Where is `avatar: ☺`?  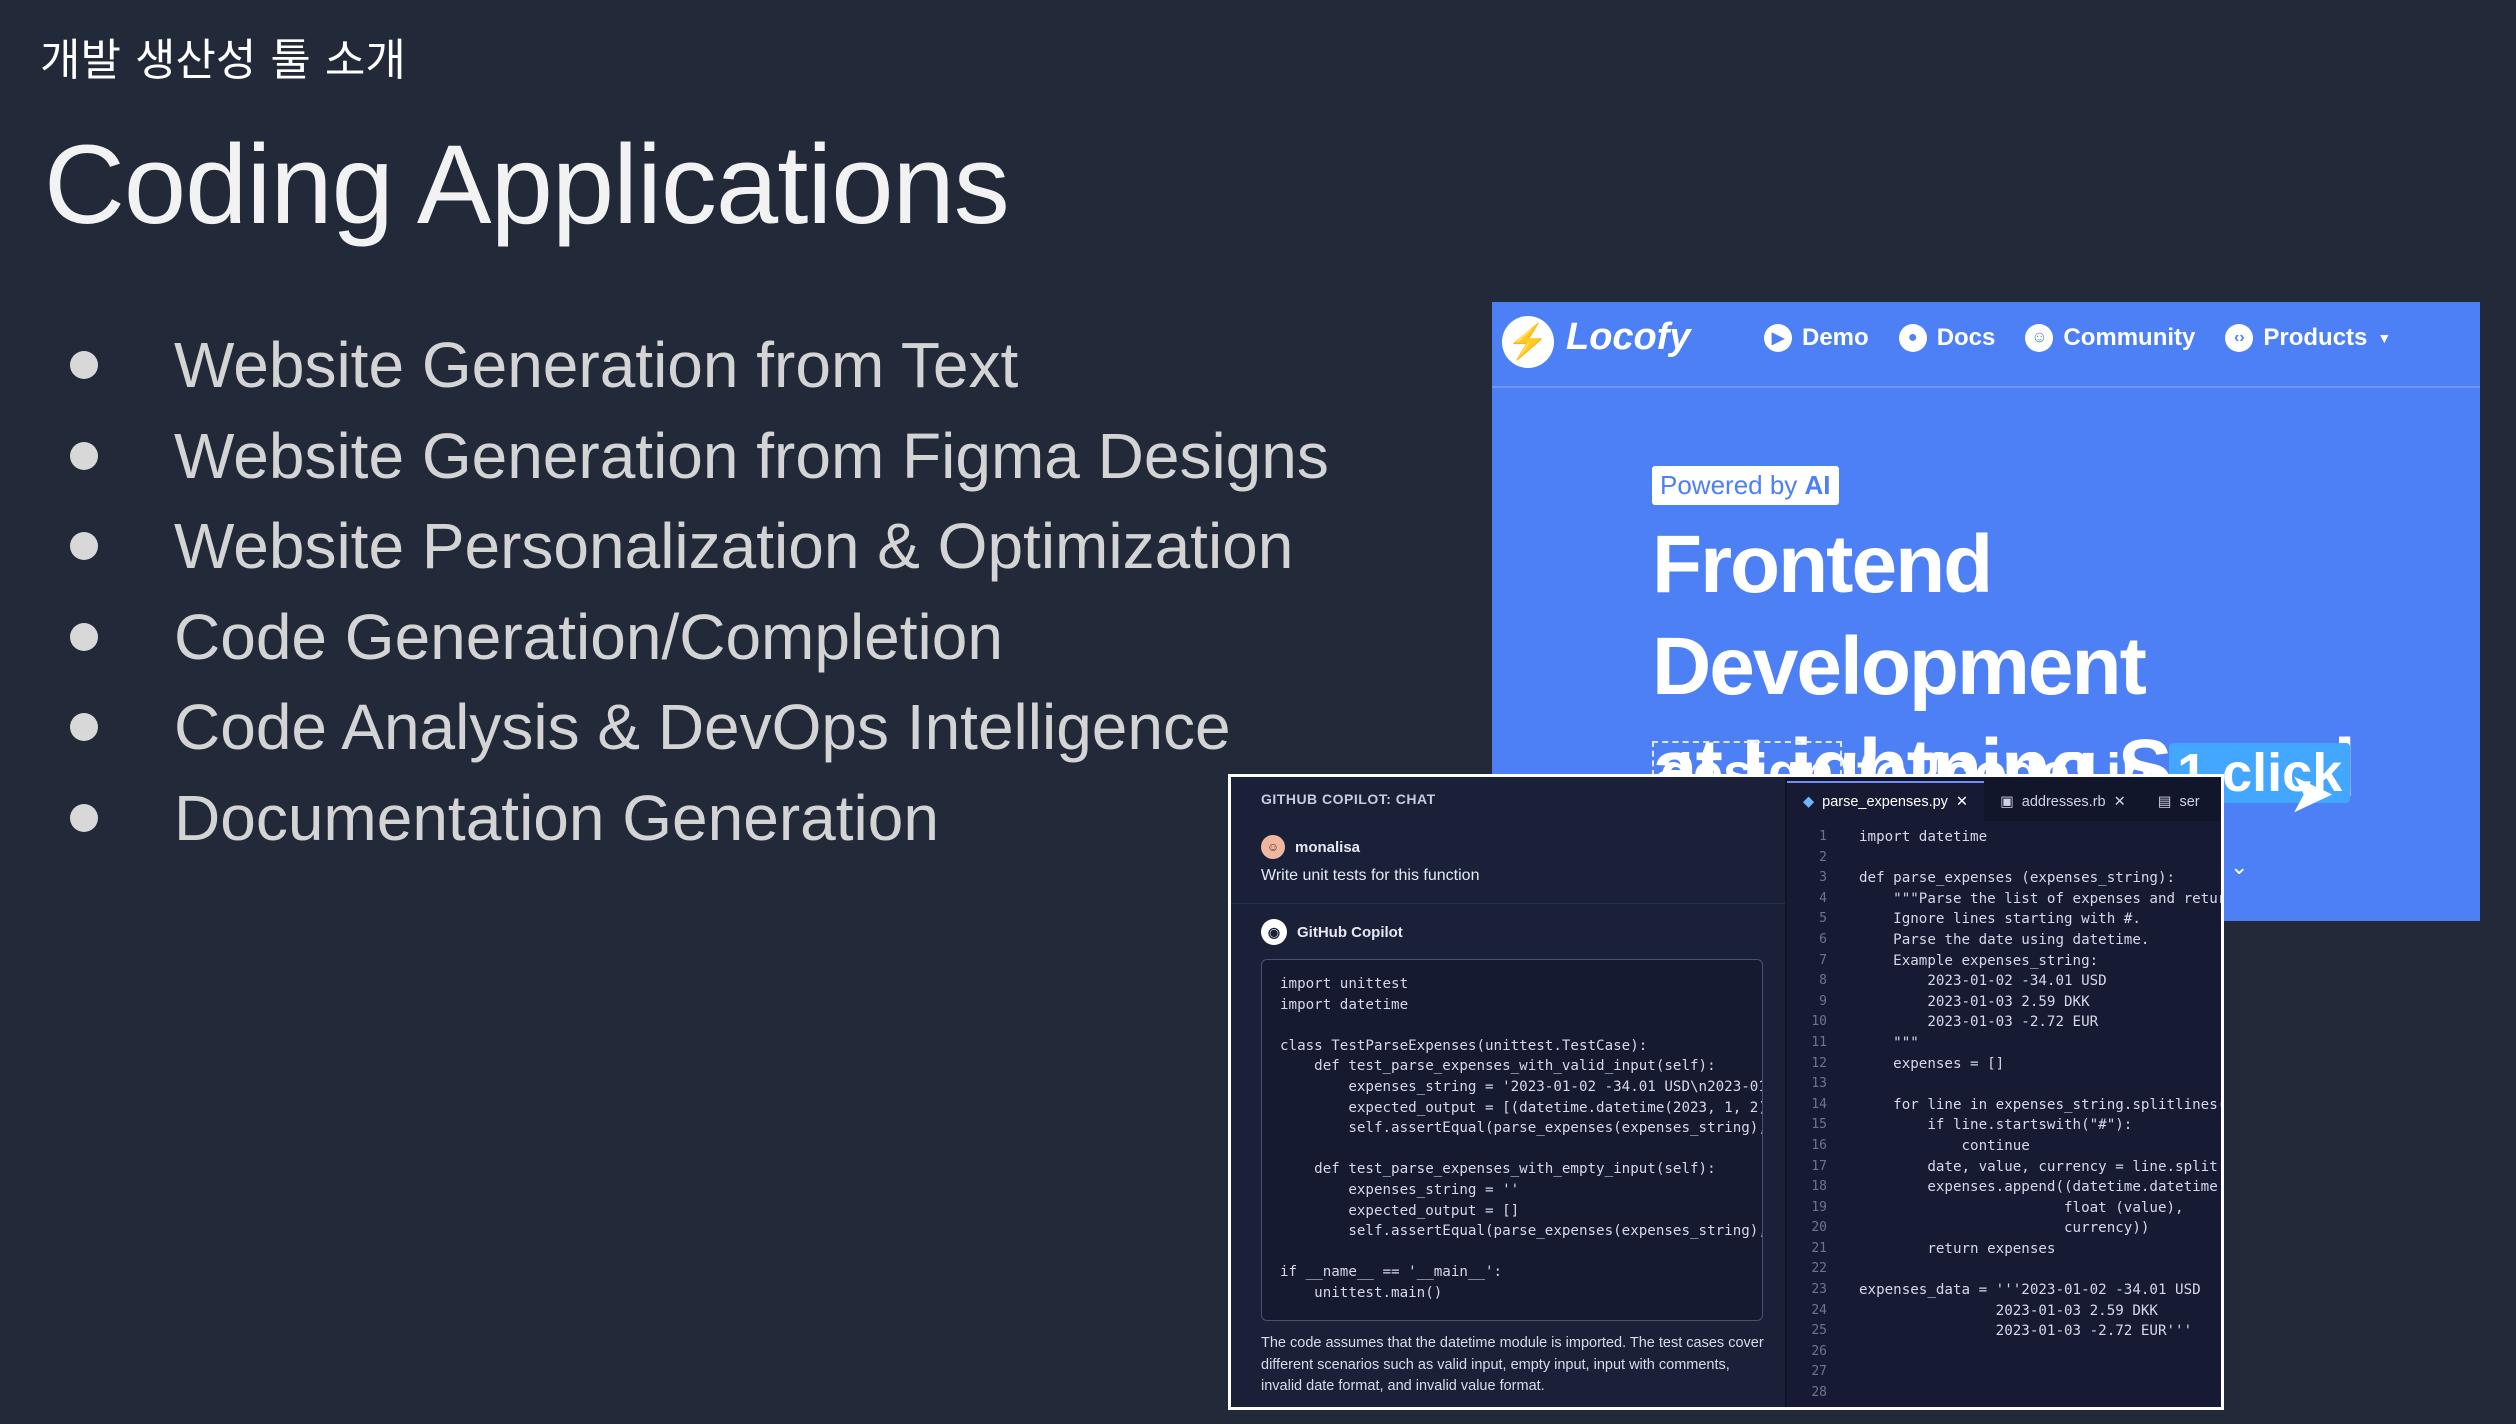
avatar: ☺ is located at coordinates (1273, 847).